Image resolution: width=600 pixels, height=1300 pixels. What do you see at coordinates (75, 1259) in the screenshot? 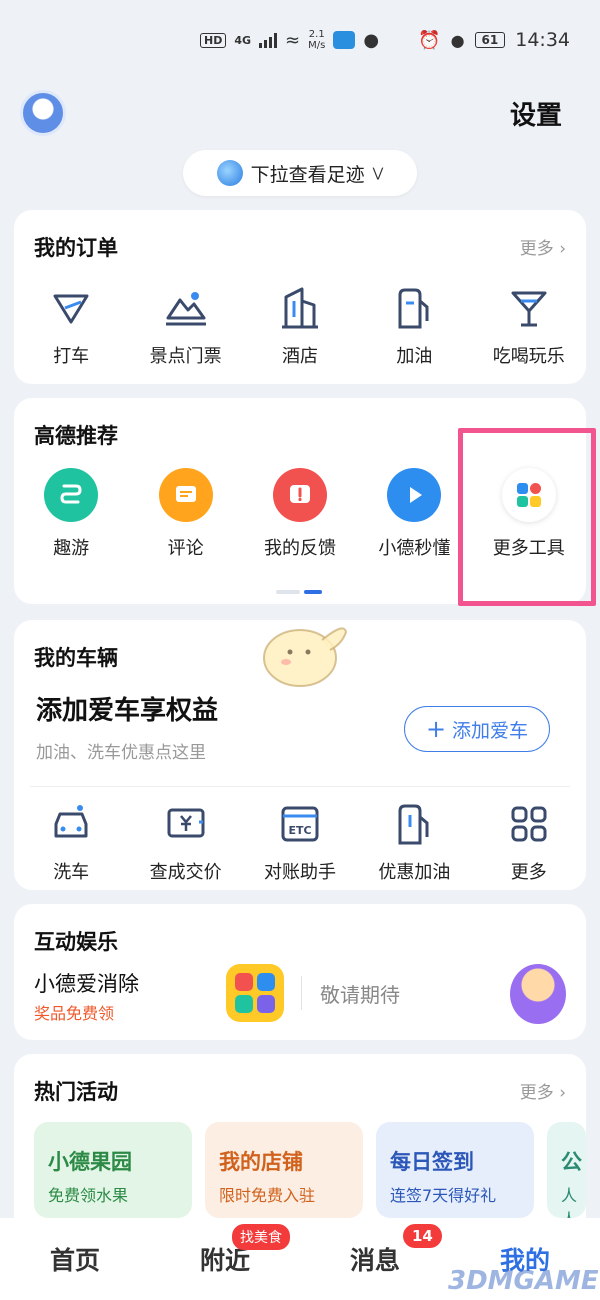
I see `tab-home: 首页` at bounding box center [75, 1259].